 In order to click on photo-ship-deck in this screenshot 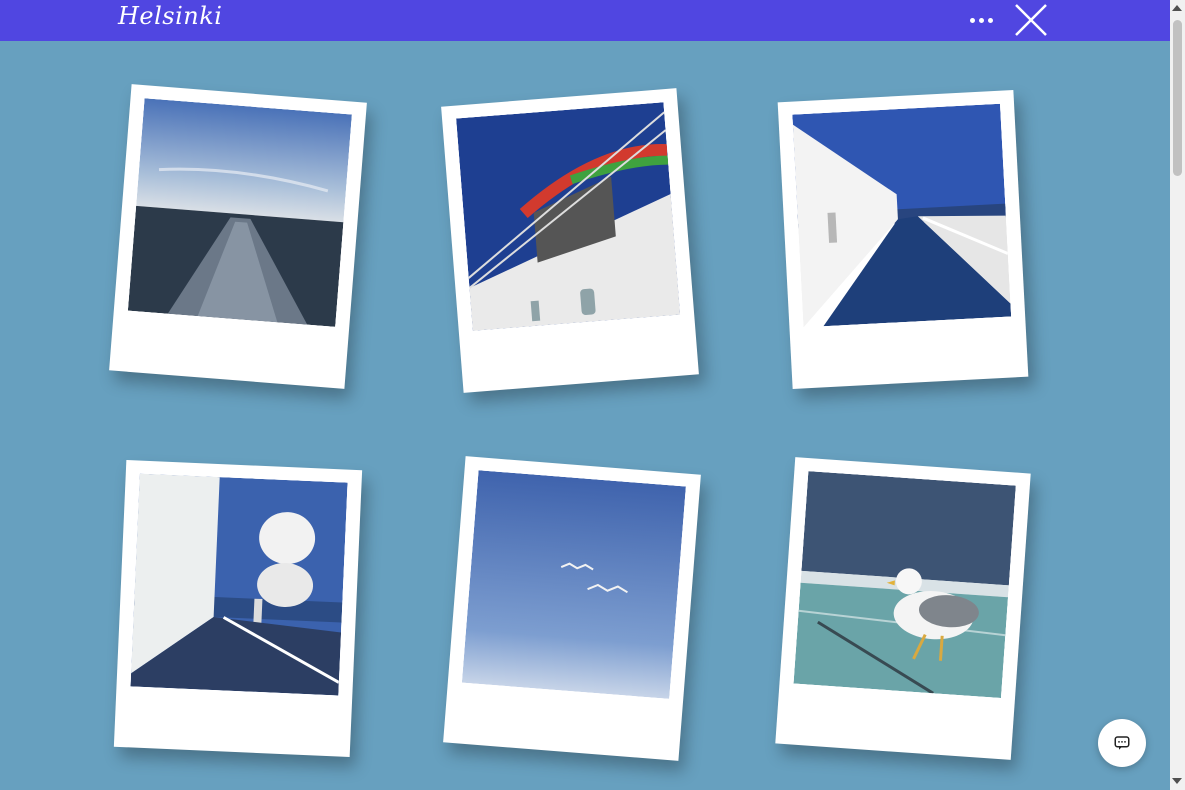, I will do `click(902, 215)`.